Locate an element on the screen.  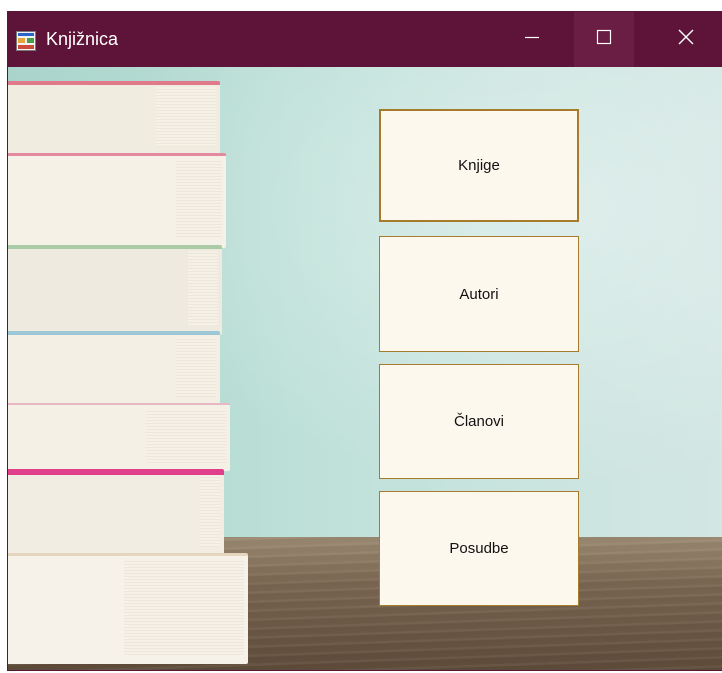
clanovi-button: Članovi is located at coordinates (479, 421).